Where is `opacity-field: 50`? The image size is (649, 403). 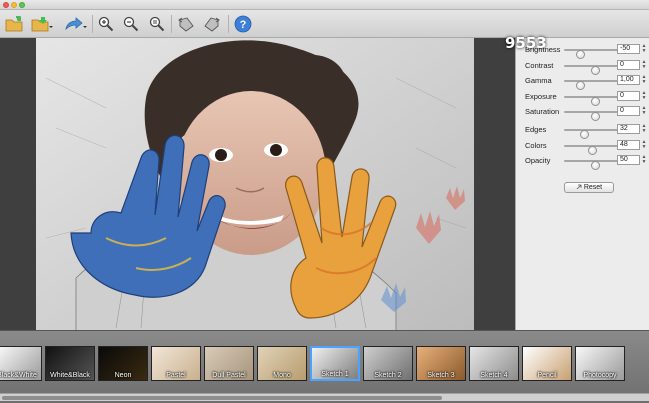
opacity-field: 50 is located at coordinates (628, 160).